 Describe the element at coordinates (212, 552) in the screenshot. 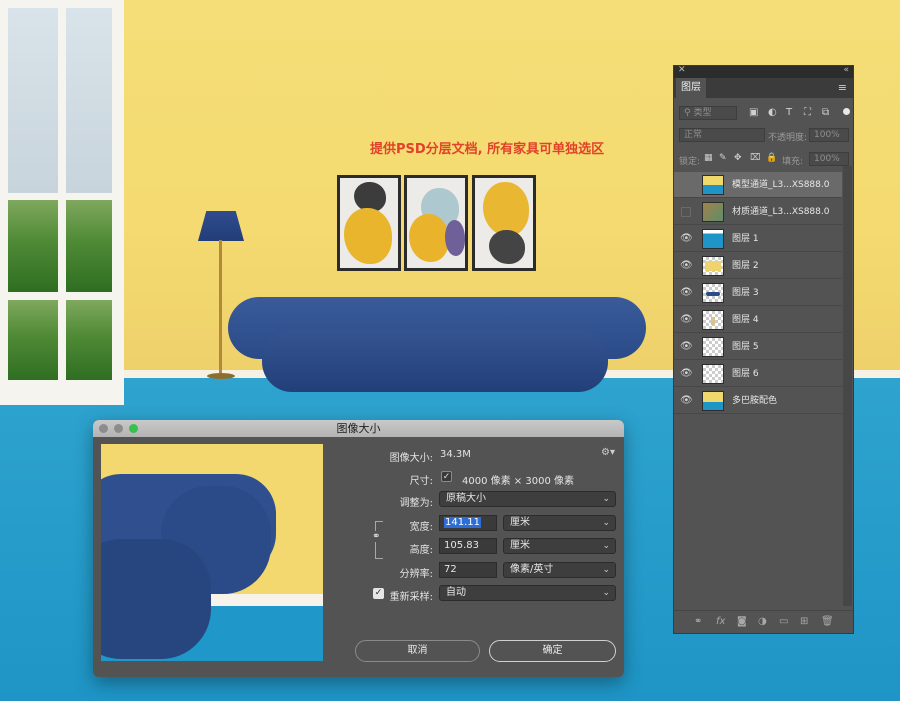

I see `image-preview` at that location.